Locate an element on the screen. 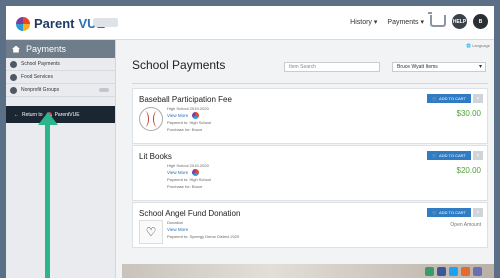 This screenshot has width=500, height=278. payments-menu: Payments is located at coordinates (405, 22).